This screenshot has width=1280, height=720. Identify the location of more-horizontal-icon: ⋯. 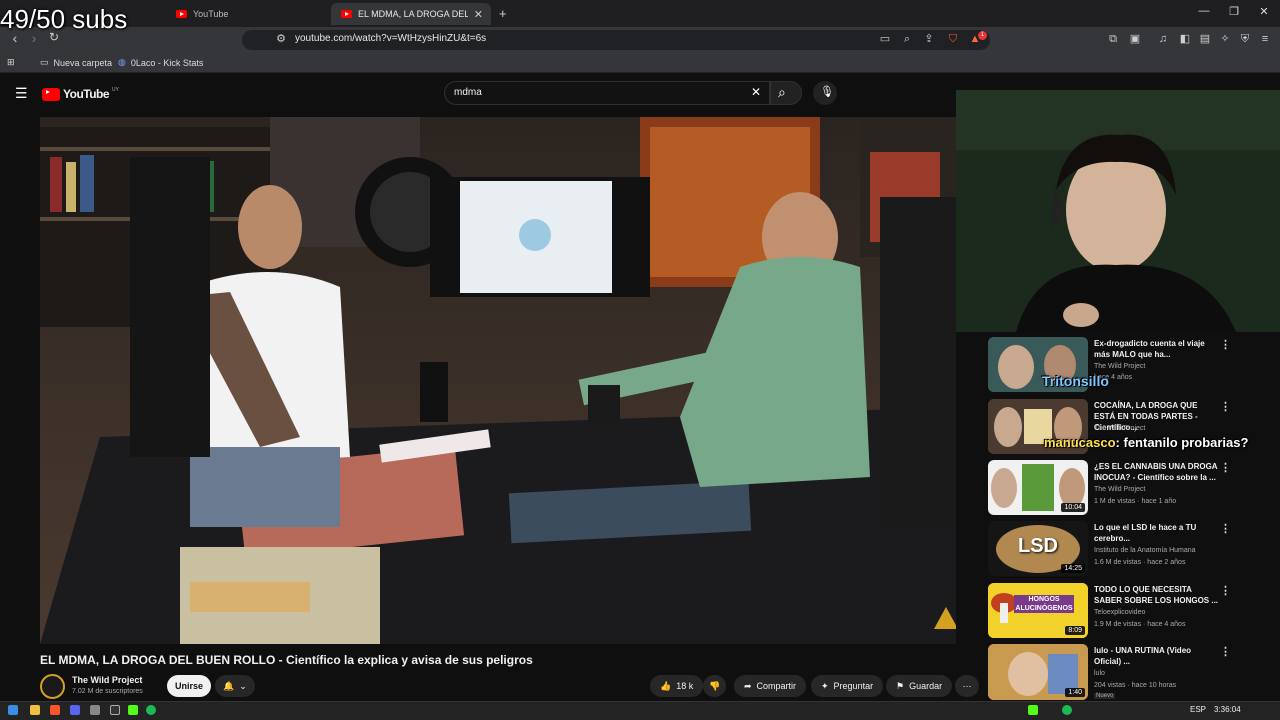
(967, 685).